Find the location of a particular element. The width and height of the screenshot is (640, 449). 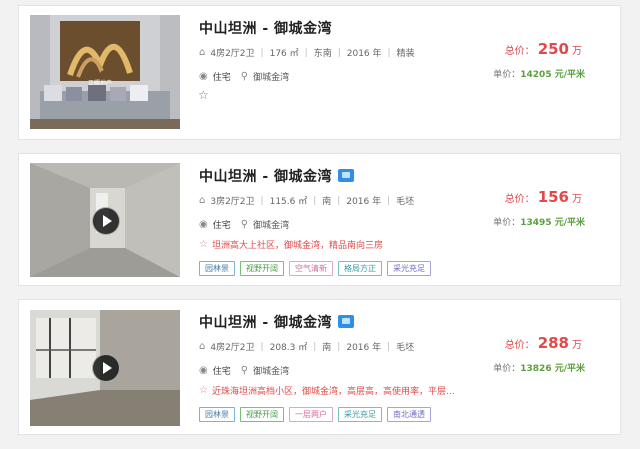

area-text: 176 ㎡ is located at coordinates (284, 54).